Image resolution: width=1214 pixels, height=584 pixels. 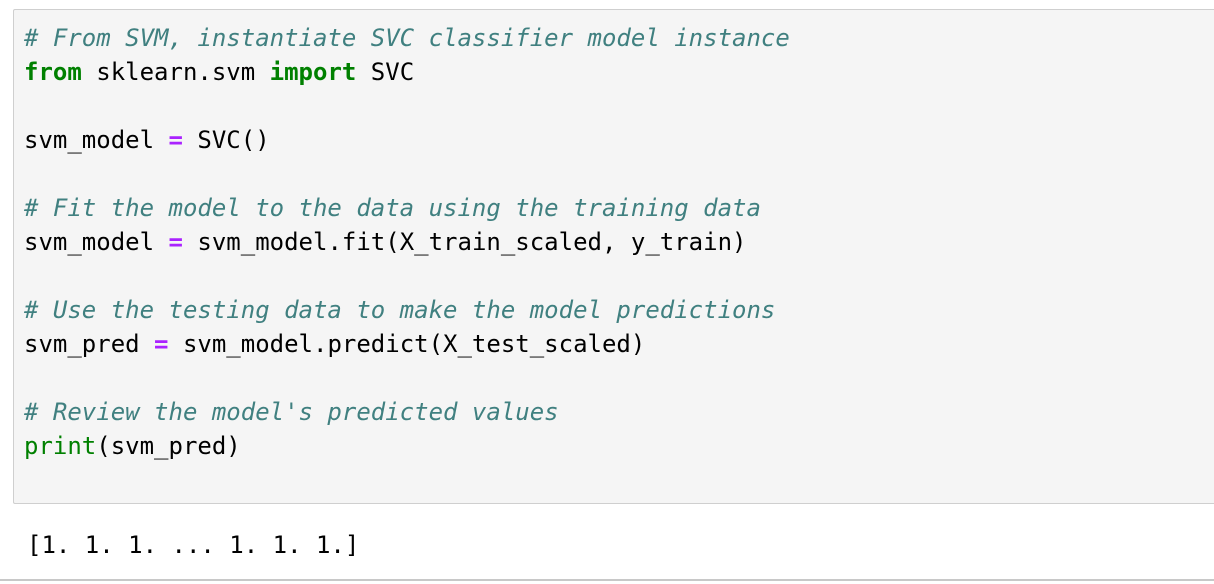 What do you see at coordinates (53, 72) in the screenshot?
I see `code-keyword: from` at bounding box center [53, 72].